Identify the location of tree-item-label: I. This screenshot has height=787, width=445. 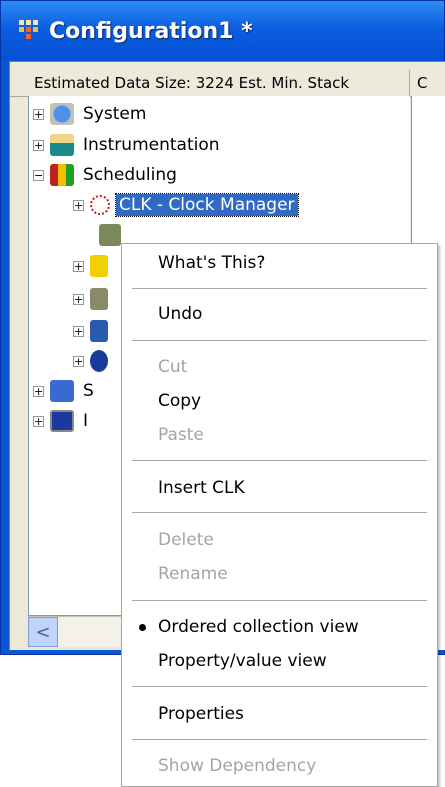
(86, 421).